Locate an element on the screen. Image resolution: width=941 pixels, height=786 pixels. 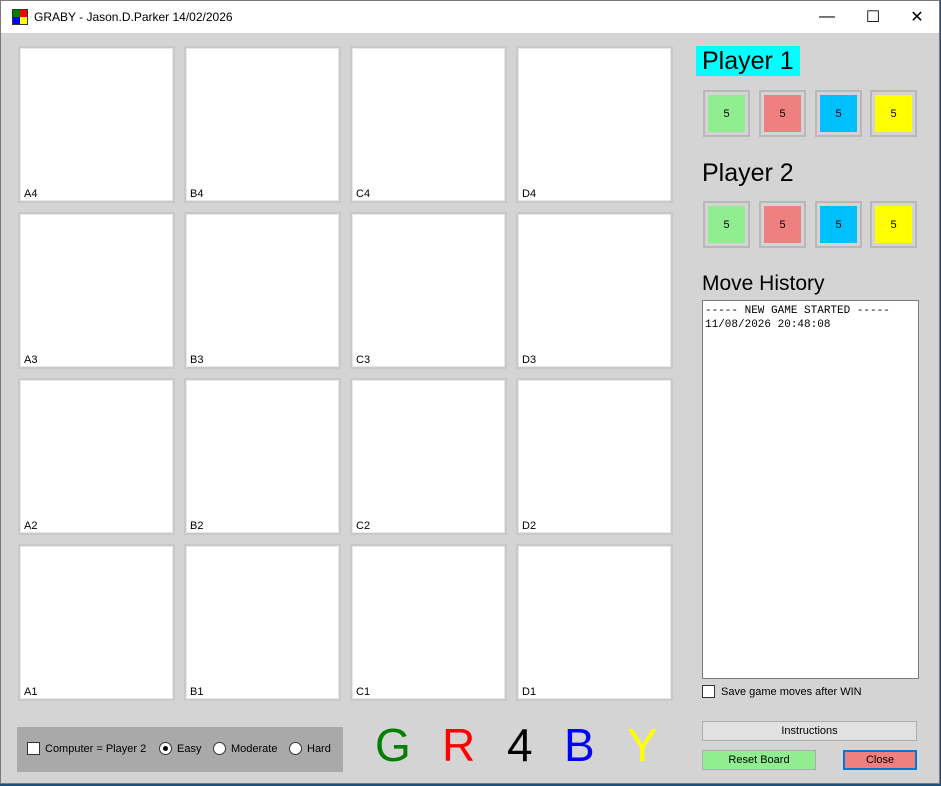
options-panel: Computer = Player 2 Easy Moderate Hard is located at coordinates (180, 749).